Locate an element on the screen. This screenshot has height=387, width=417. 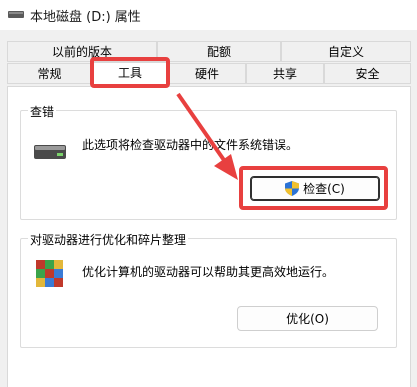
tab-sharing: 共享 is located at coordinates (285, 73).